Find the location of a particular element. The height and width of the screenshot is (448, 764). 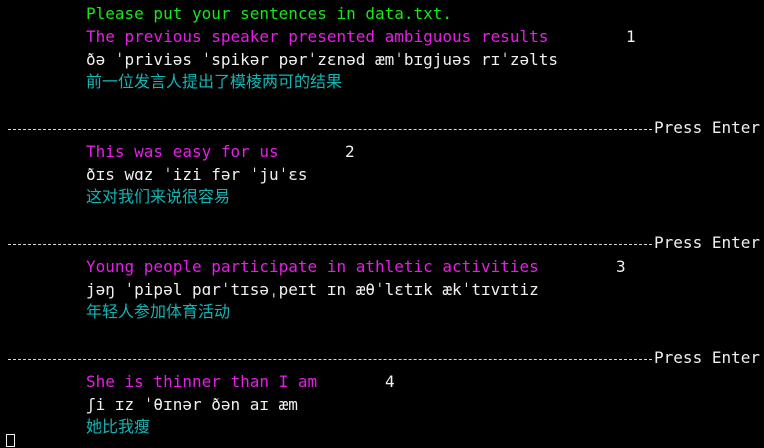

sentence-number: 2 is located at coordinates (350, 151).